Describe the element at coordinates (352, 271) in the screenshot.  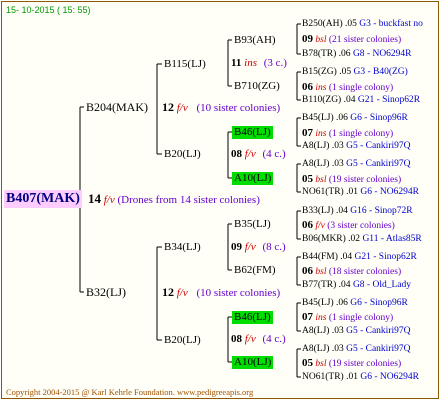
I see `gen4-drone-info: 06 bsl (18 sister colonies)` at that location.